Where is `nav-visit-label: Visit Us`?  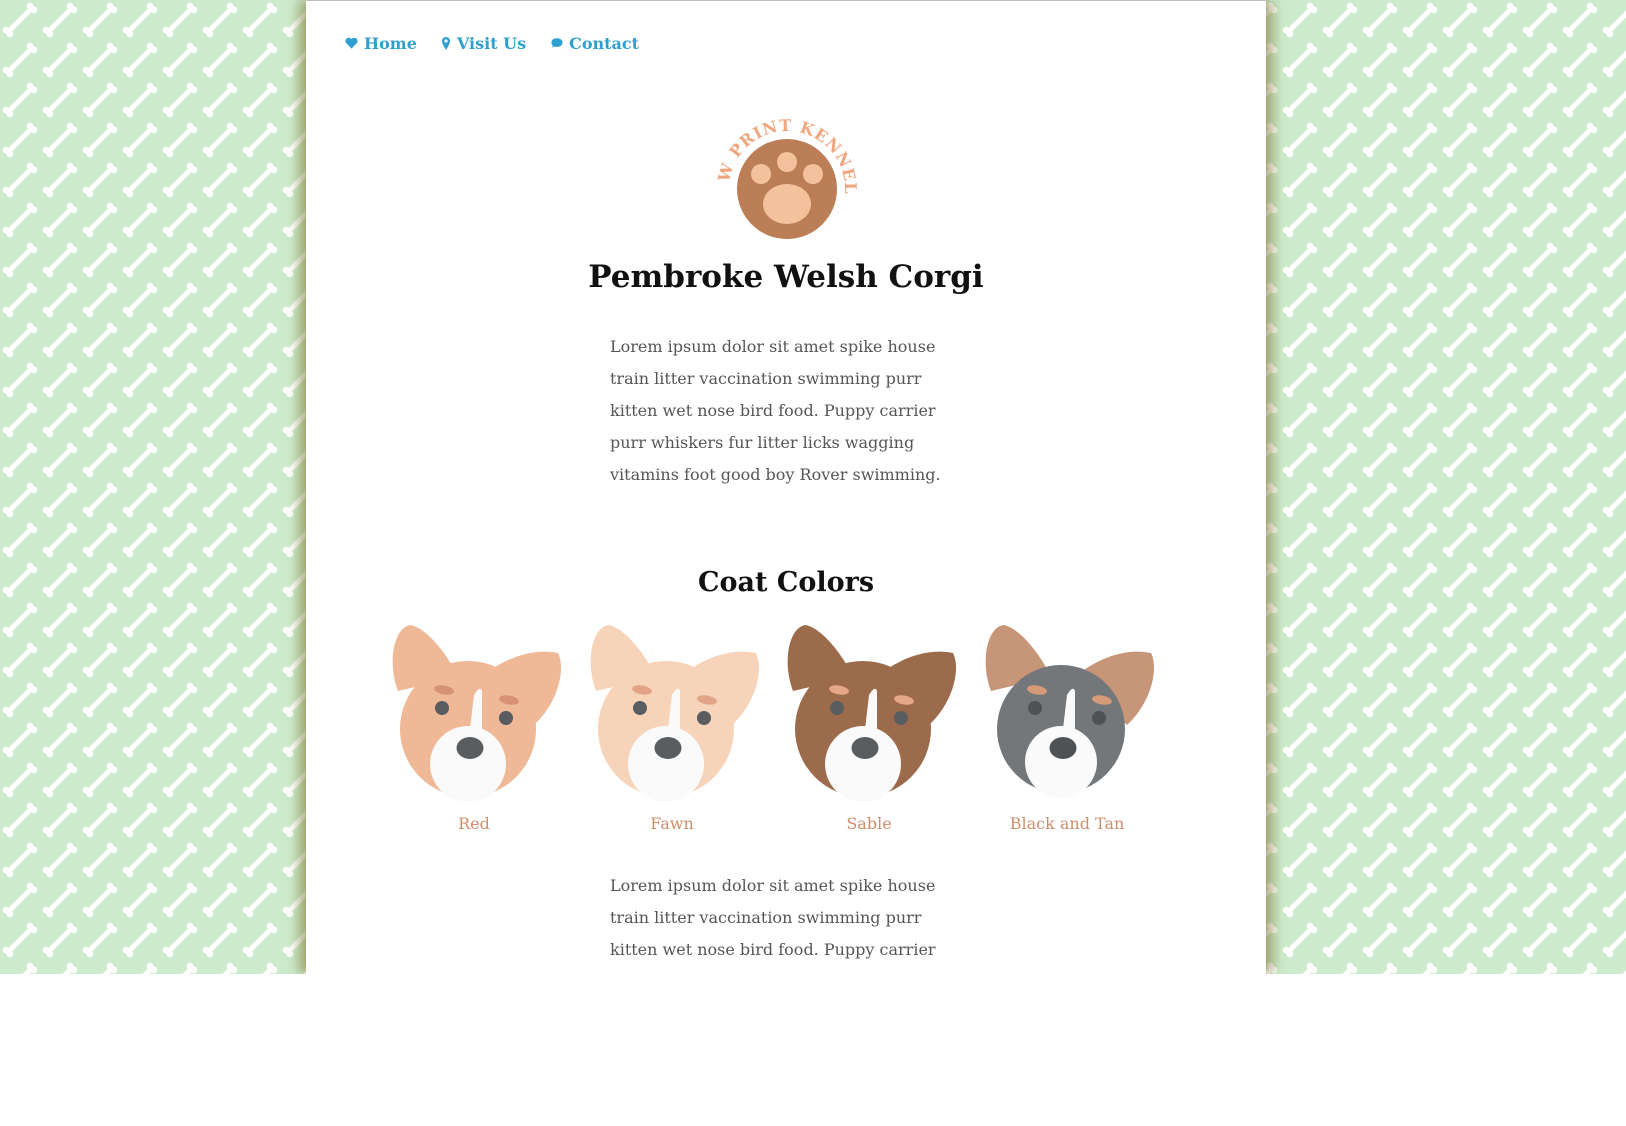
nav-visit-label: Visit Us is located at coordinates (491, 43).